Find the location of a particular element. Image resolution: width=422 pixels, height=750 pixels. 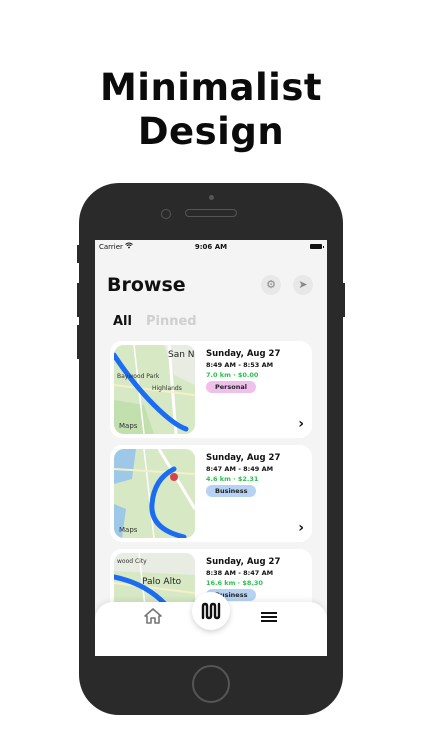

location-button: ➤ is located at coordinates (303, 285).